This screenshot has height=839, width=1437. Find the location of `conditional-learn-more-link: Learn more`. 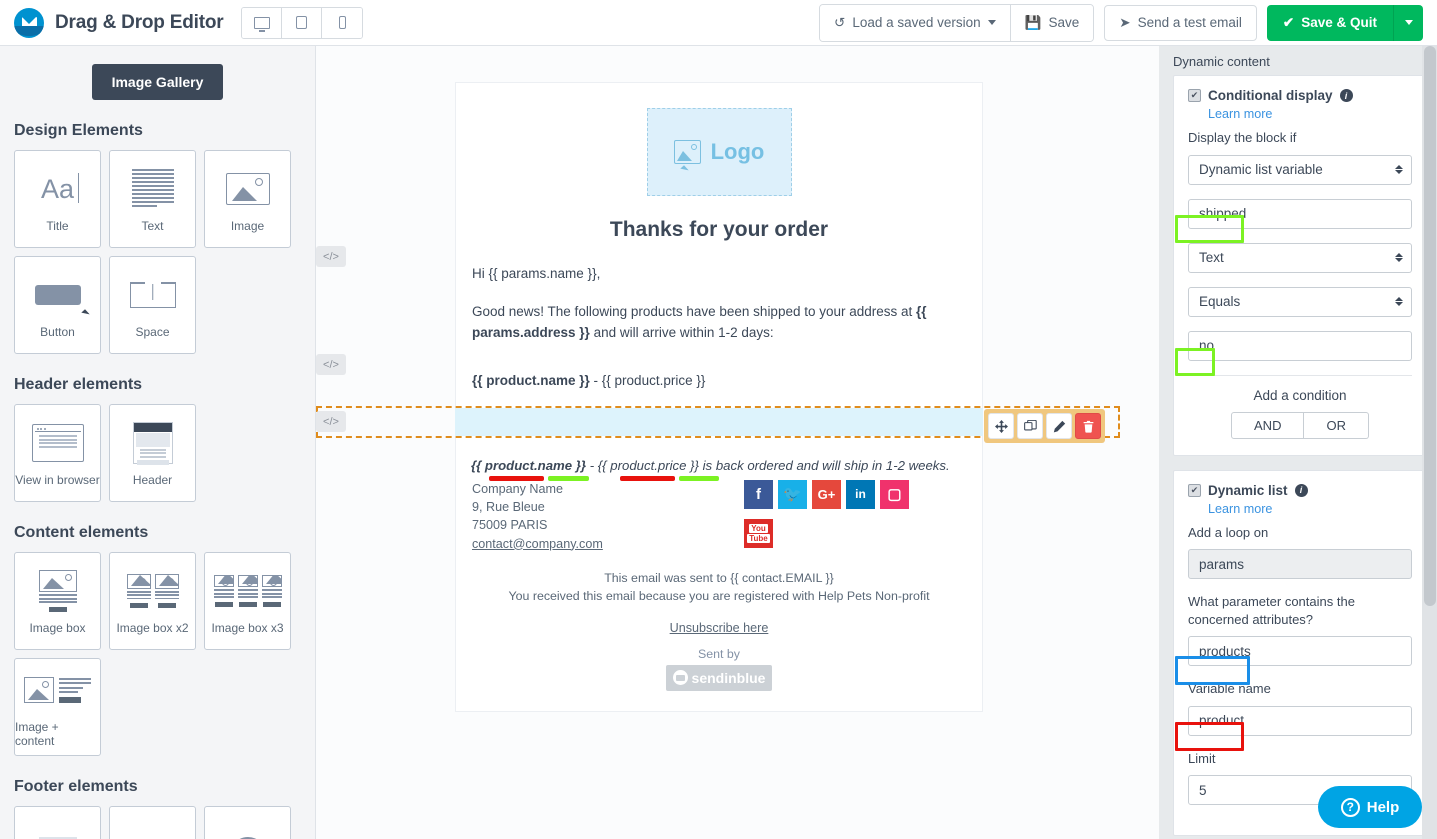

conditional-learn-more-link: Learn more is located at coordinates (1310, 114).